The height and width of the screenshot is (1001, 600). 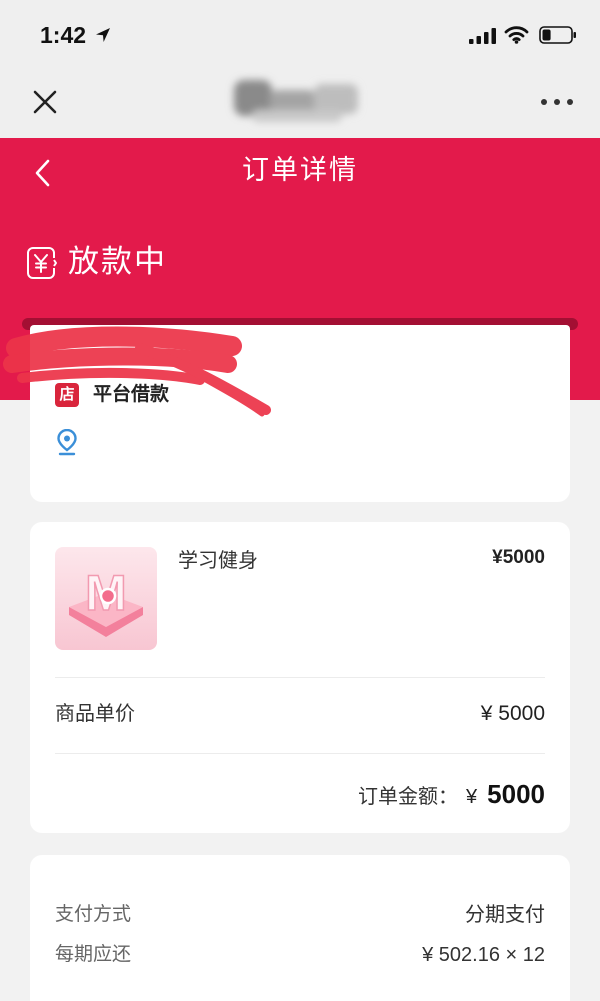 What do you see at coordinates (67, 395) in the screenshot?
I see `store-icon: 店` at bounding box center [67, 395].